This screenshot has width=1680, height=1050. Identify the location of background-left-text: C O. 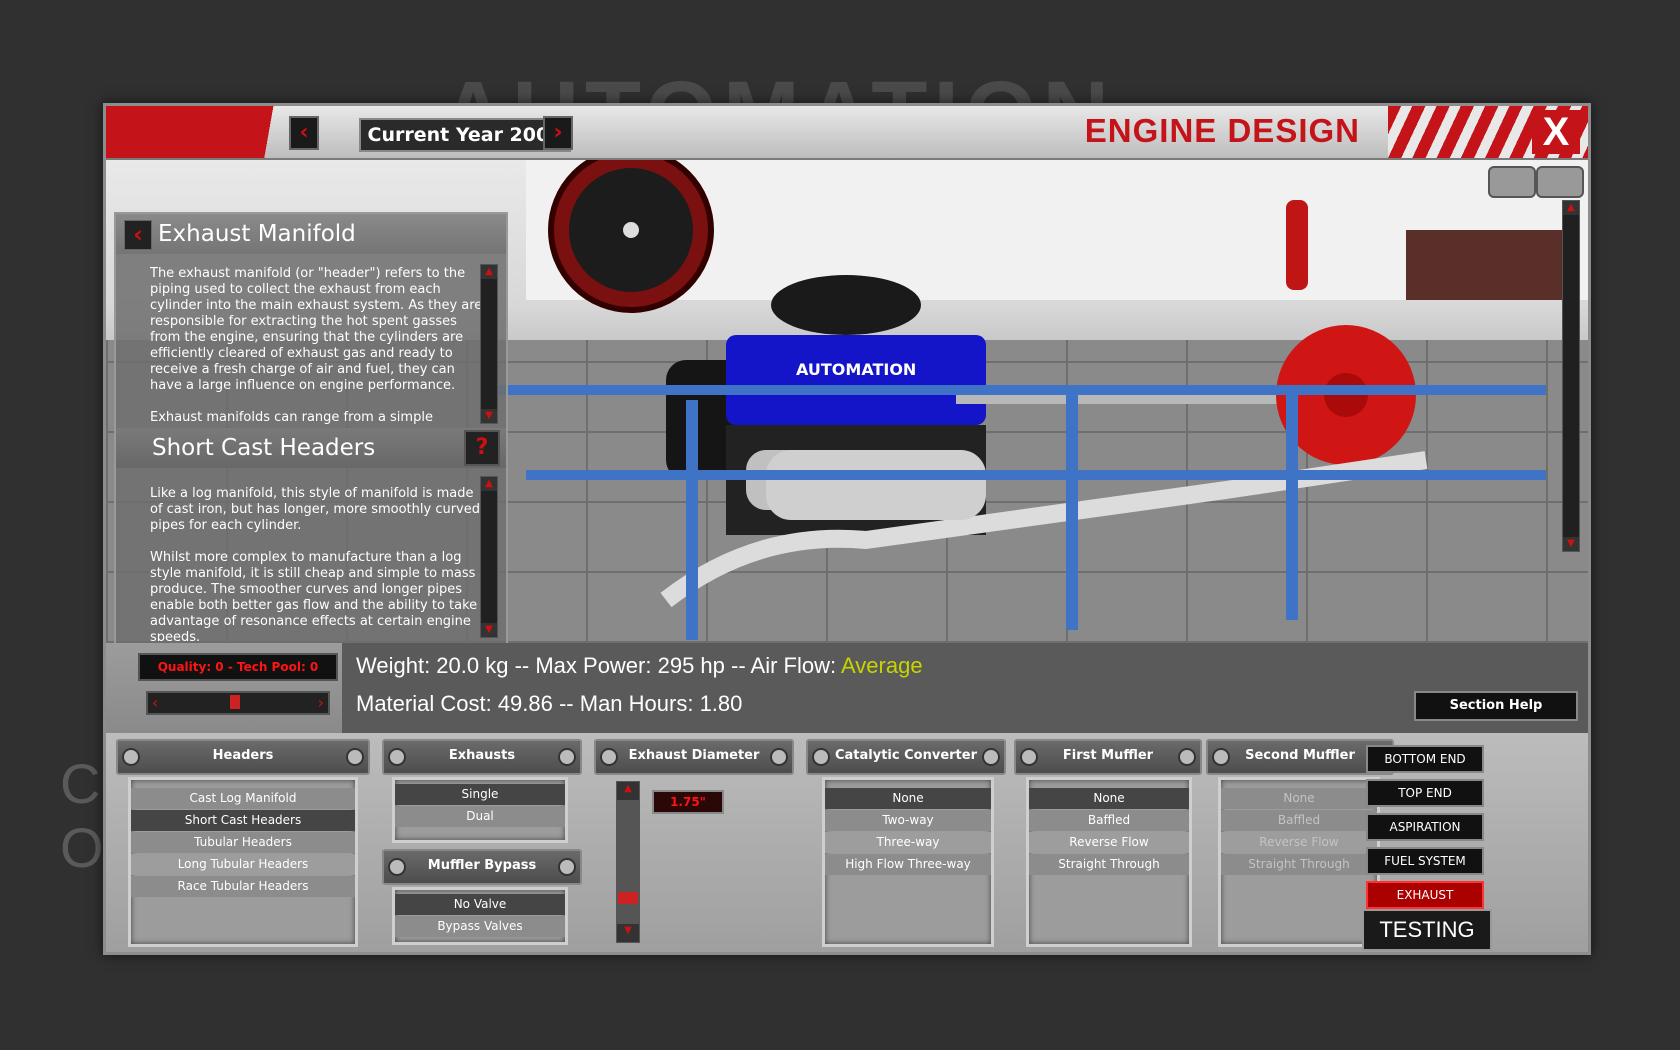
(82, 815).